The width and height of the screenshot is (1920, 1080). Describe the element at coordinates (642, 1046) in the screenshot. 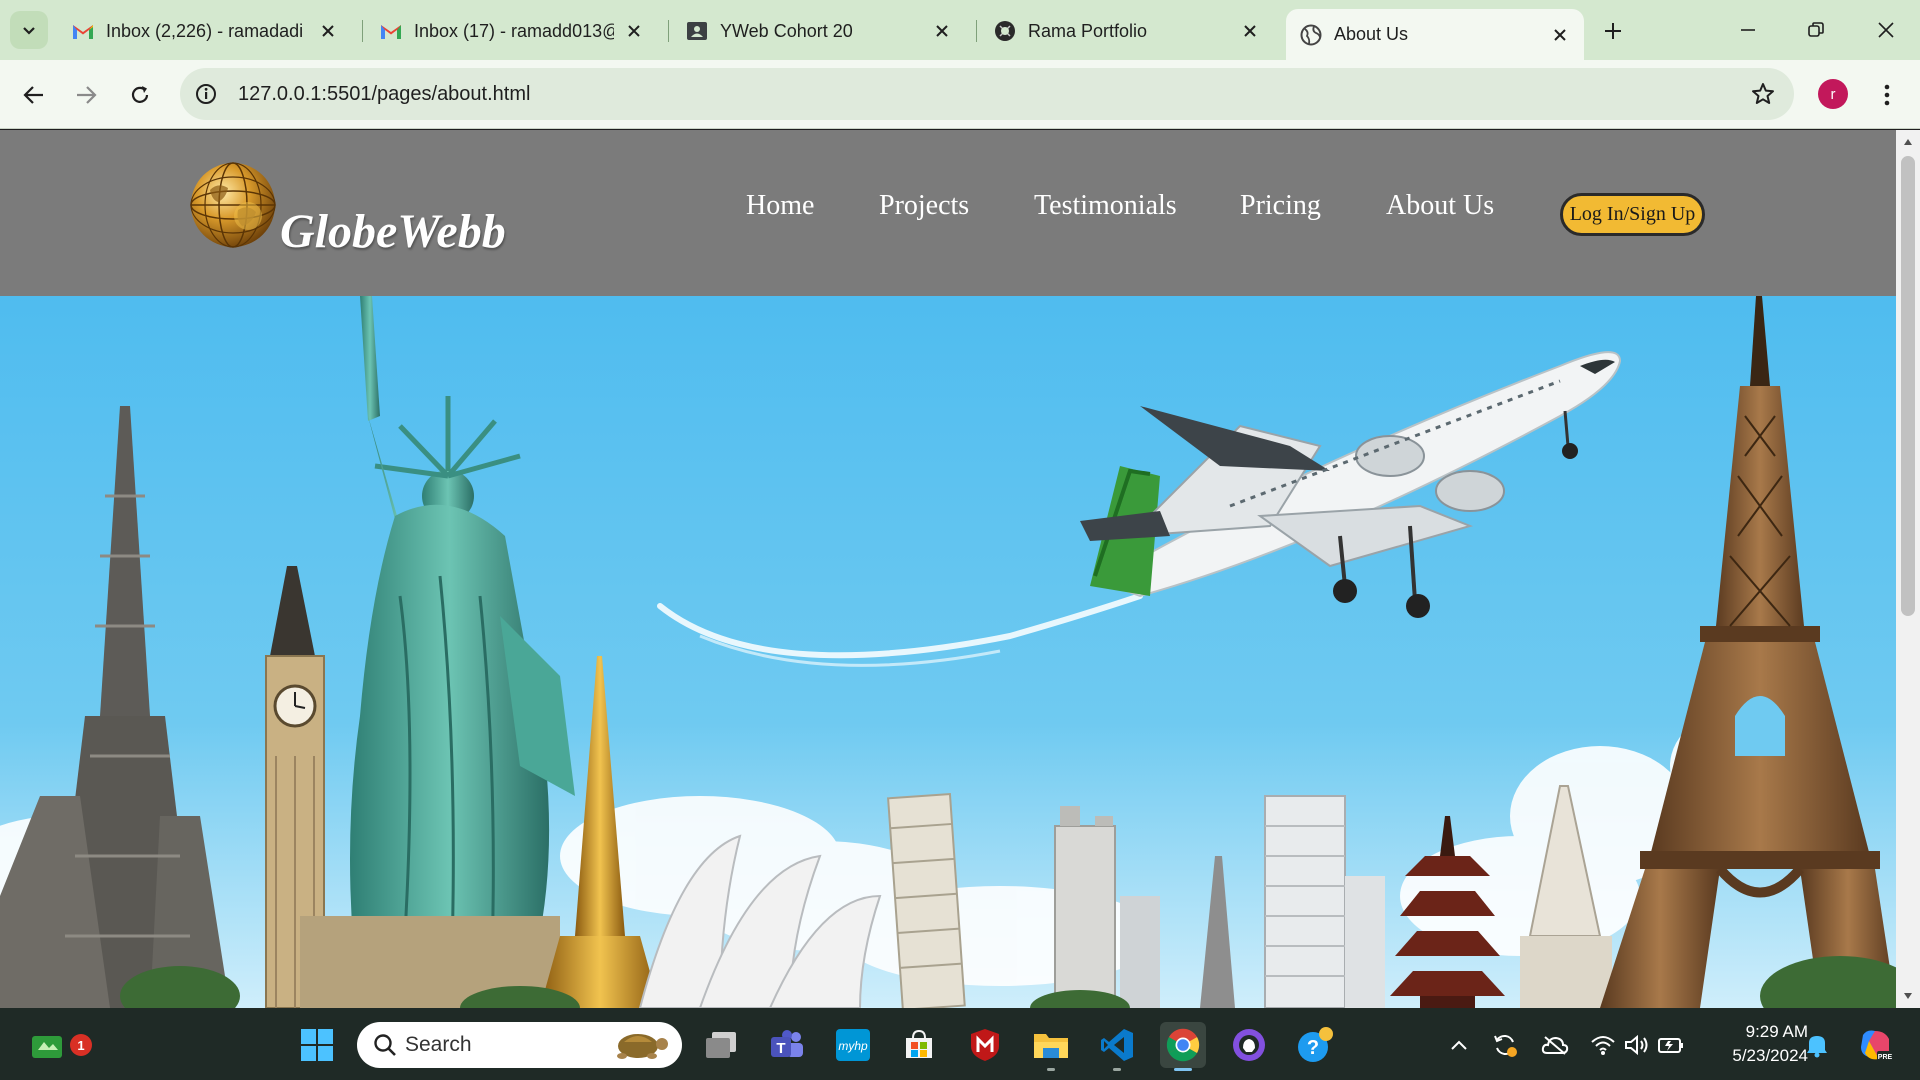

I see `turtle-search-highlight-icon` at that location.